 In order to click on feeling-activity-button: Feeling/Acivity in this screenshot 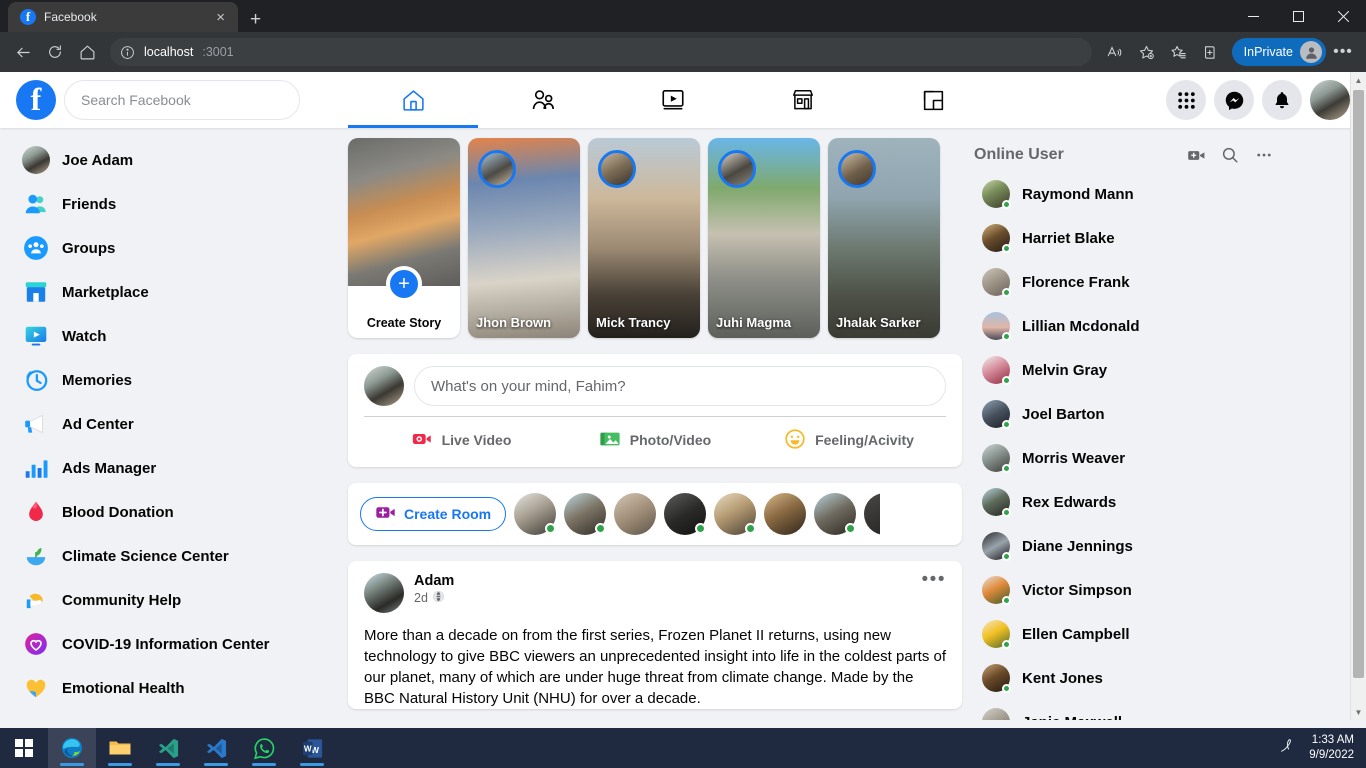, I will do `click(849, 440)`.